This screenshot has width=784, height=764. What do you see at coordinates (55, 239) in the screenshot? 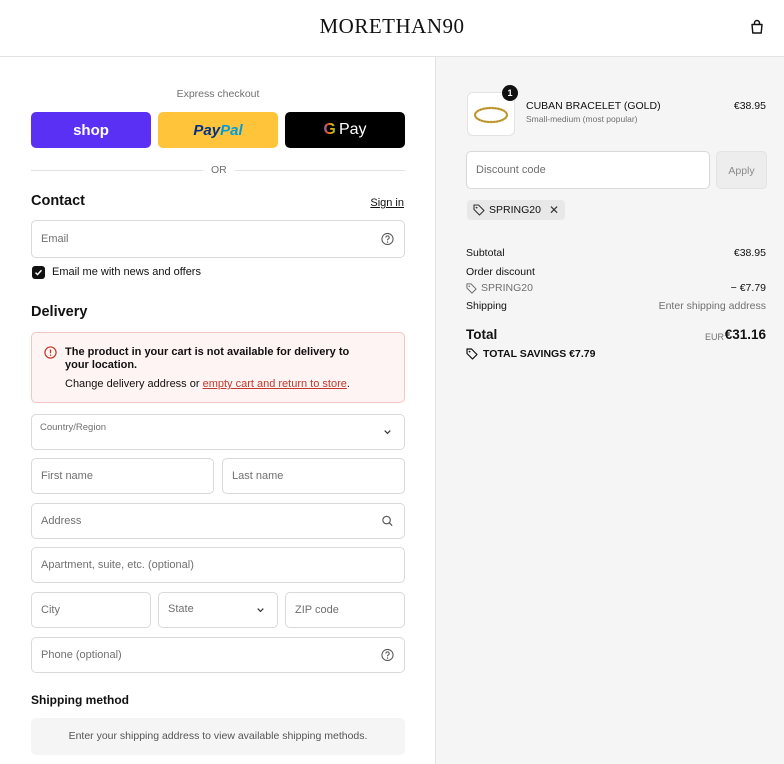
I see `email-placeholder: Email` at bounding box center [55, 239].